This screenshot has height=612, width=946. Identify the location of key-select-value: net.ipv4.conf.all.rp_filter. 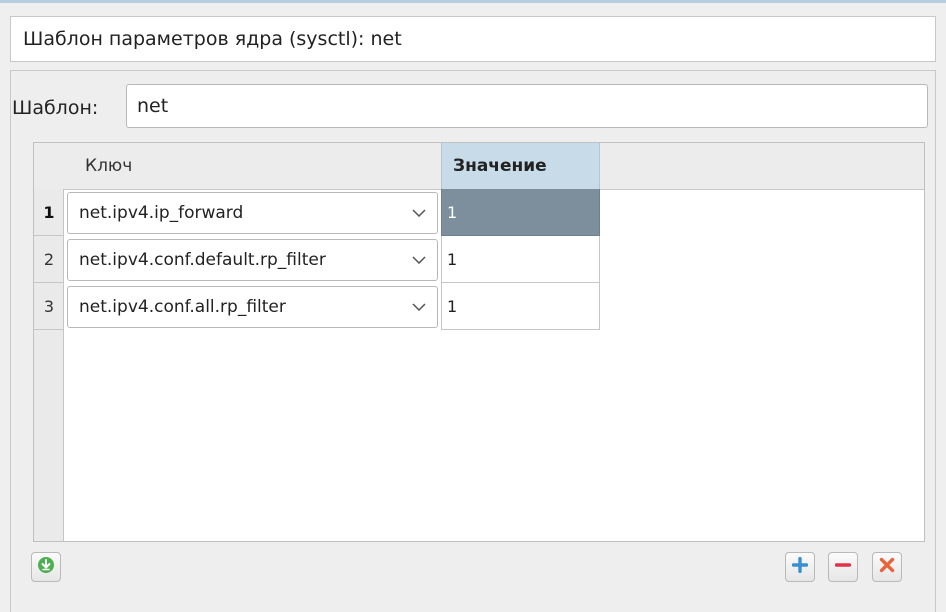
(182, 307).